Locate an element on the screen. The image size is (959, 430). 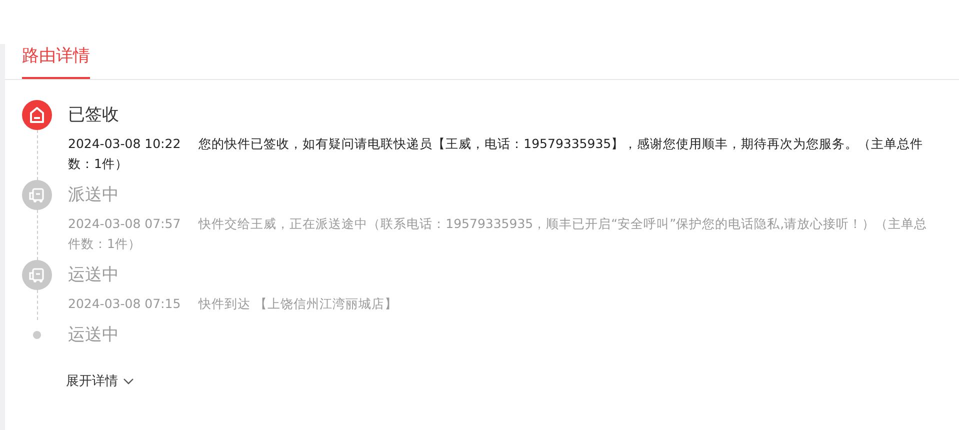
house-icon is located at coordinates (37, 115).